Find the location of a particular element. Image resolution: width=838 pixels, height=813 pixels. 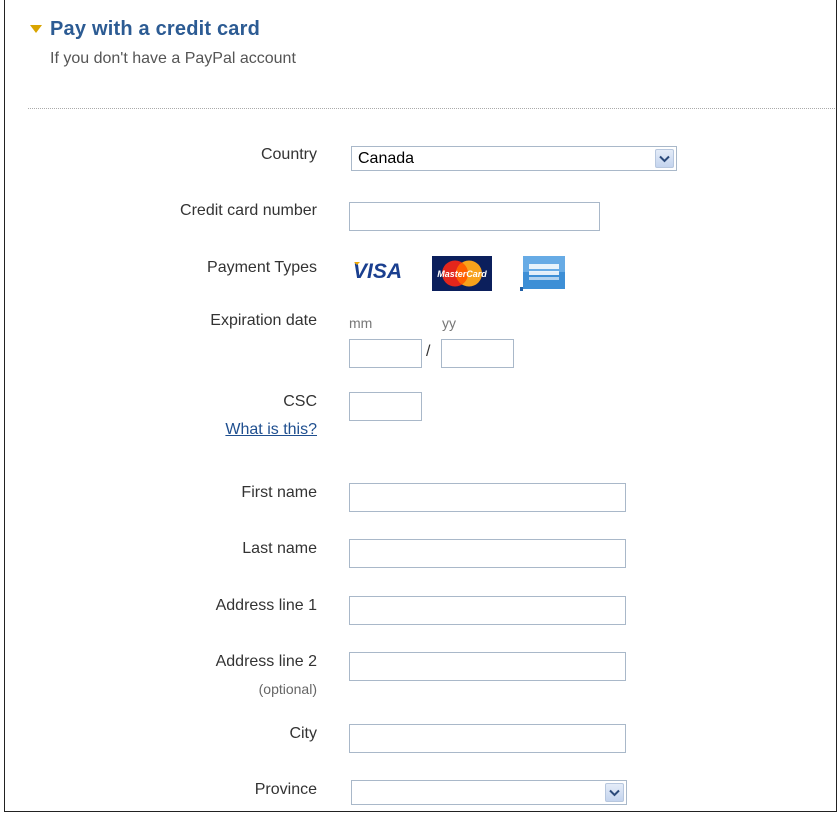

card-number-input is located at coordinates (474, 216).